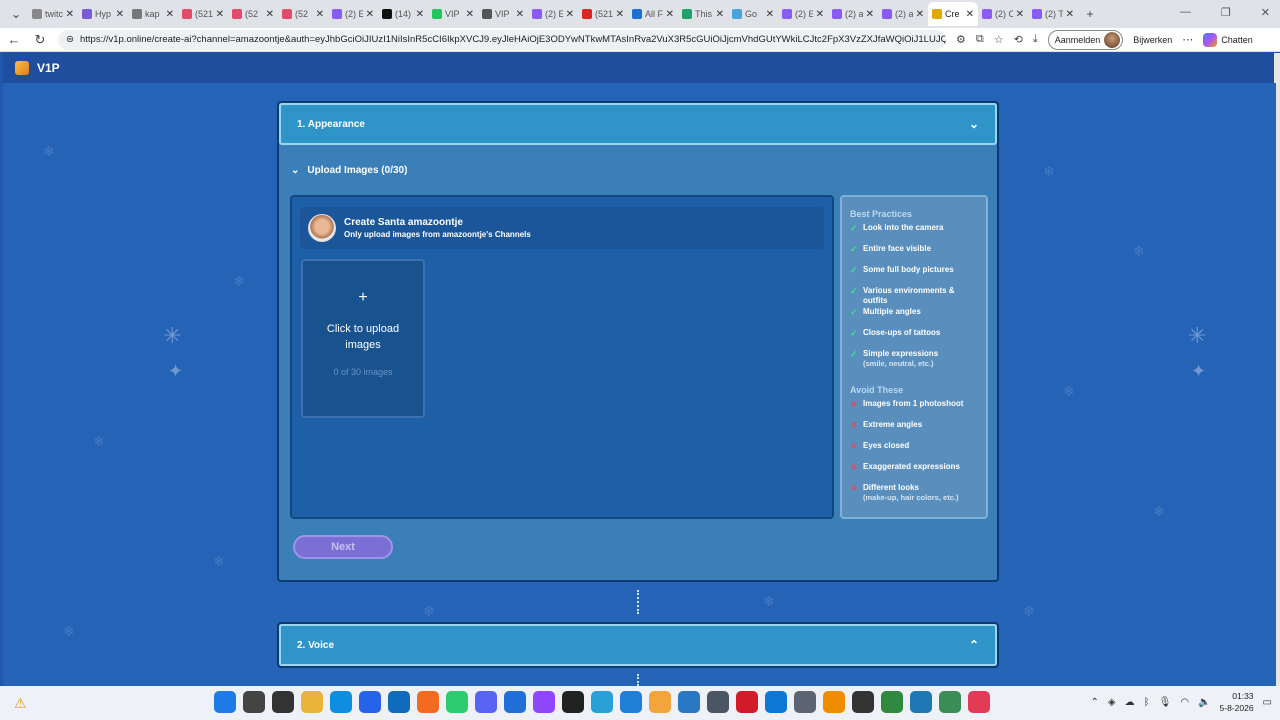  What do you see at coordinates (1267, 702) in the screenshot?
I see `notifications-icon: ▭` at bounding box center [1267, 702].